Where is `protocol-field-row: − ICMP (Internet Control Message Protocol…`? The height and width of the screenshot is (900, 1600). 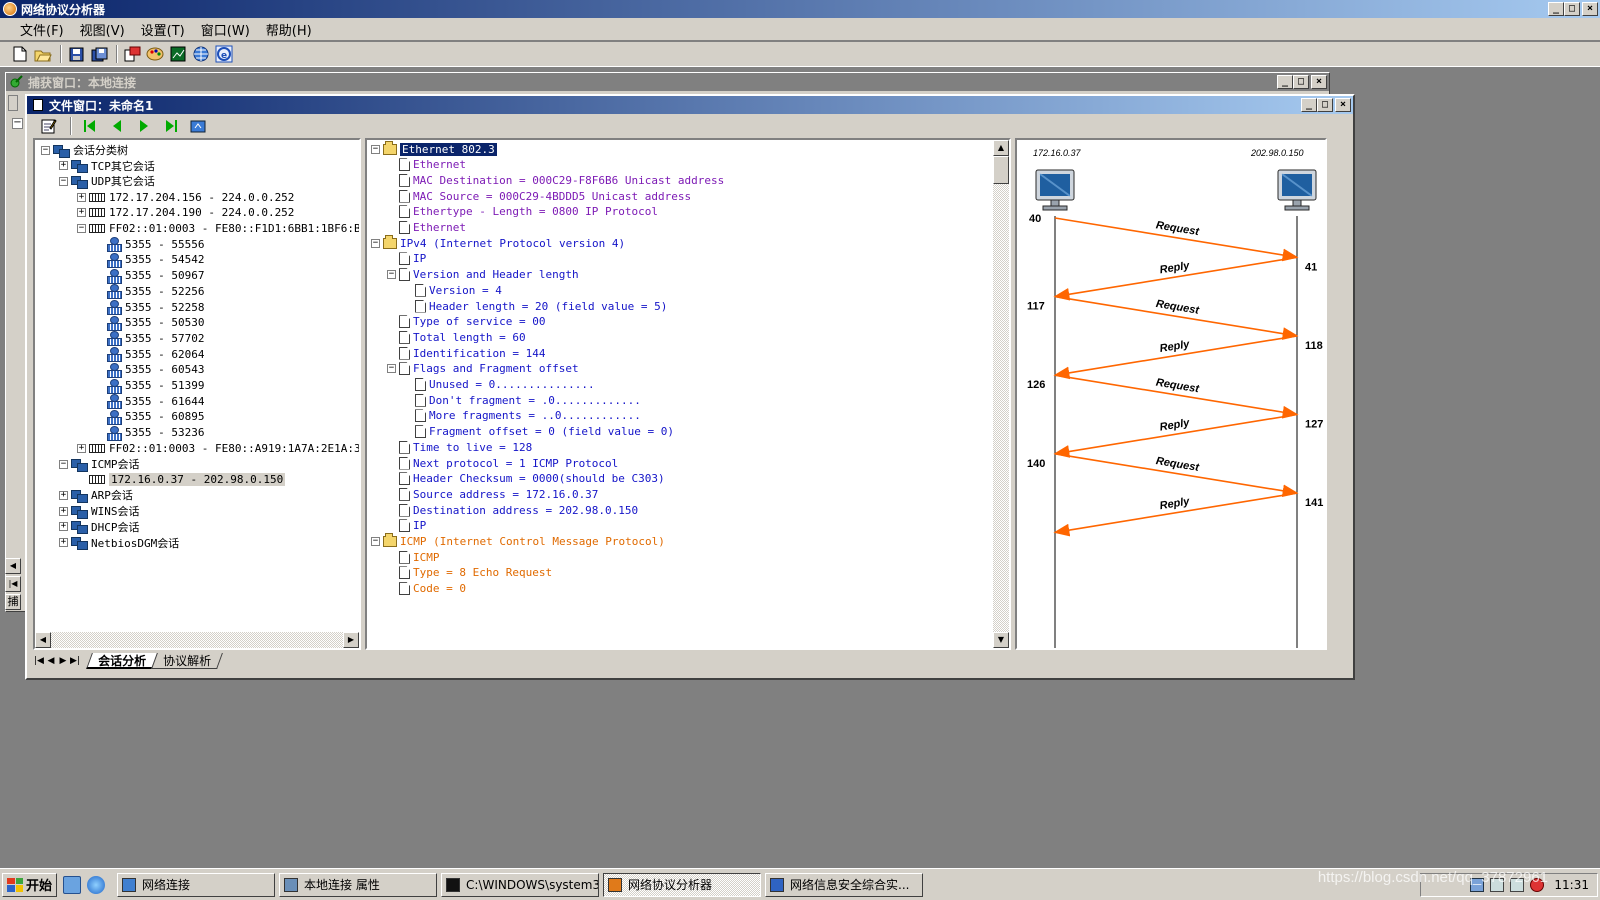 protocol-field-row: − ICMP (Internet Control Message Protocol… is located at coordinates (518, 541).